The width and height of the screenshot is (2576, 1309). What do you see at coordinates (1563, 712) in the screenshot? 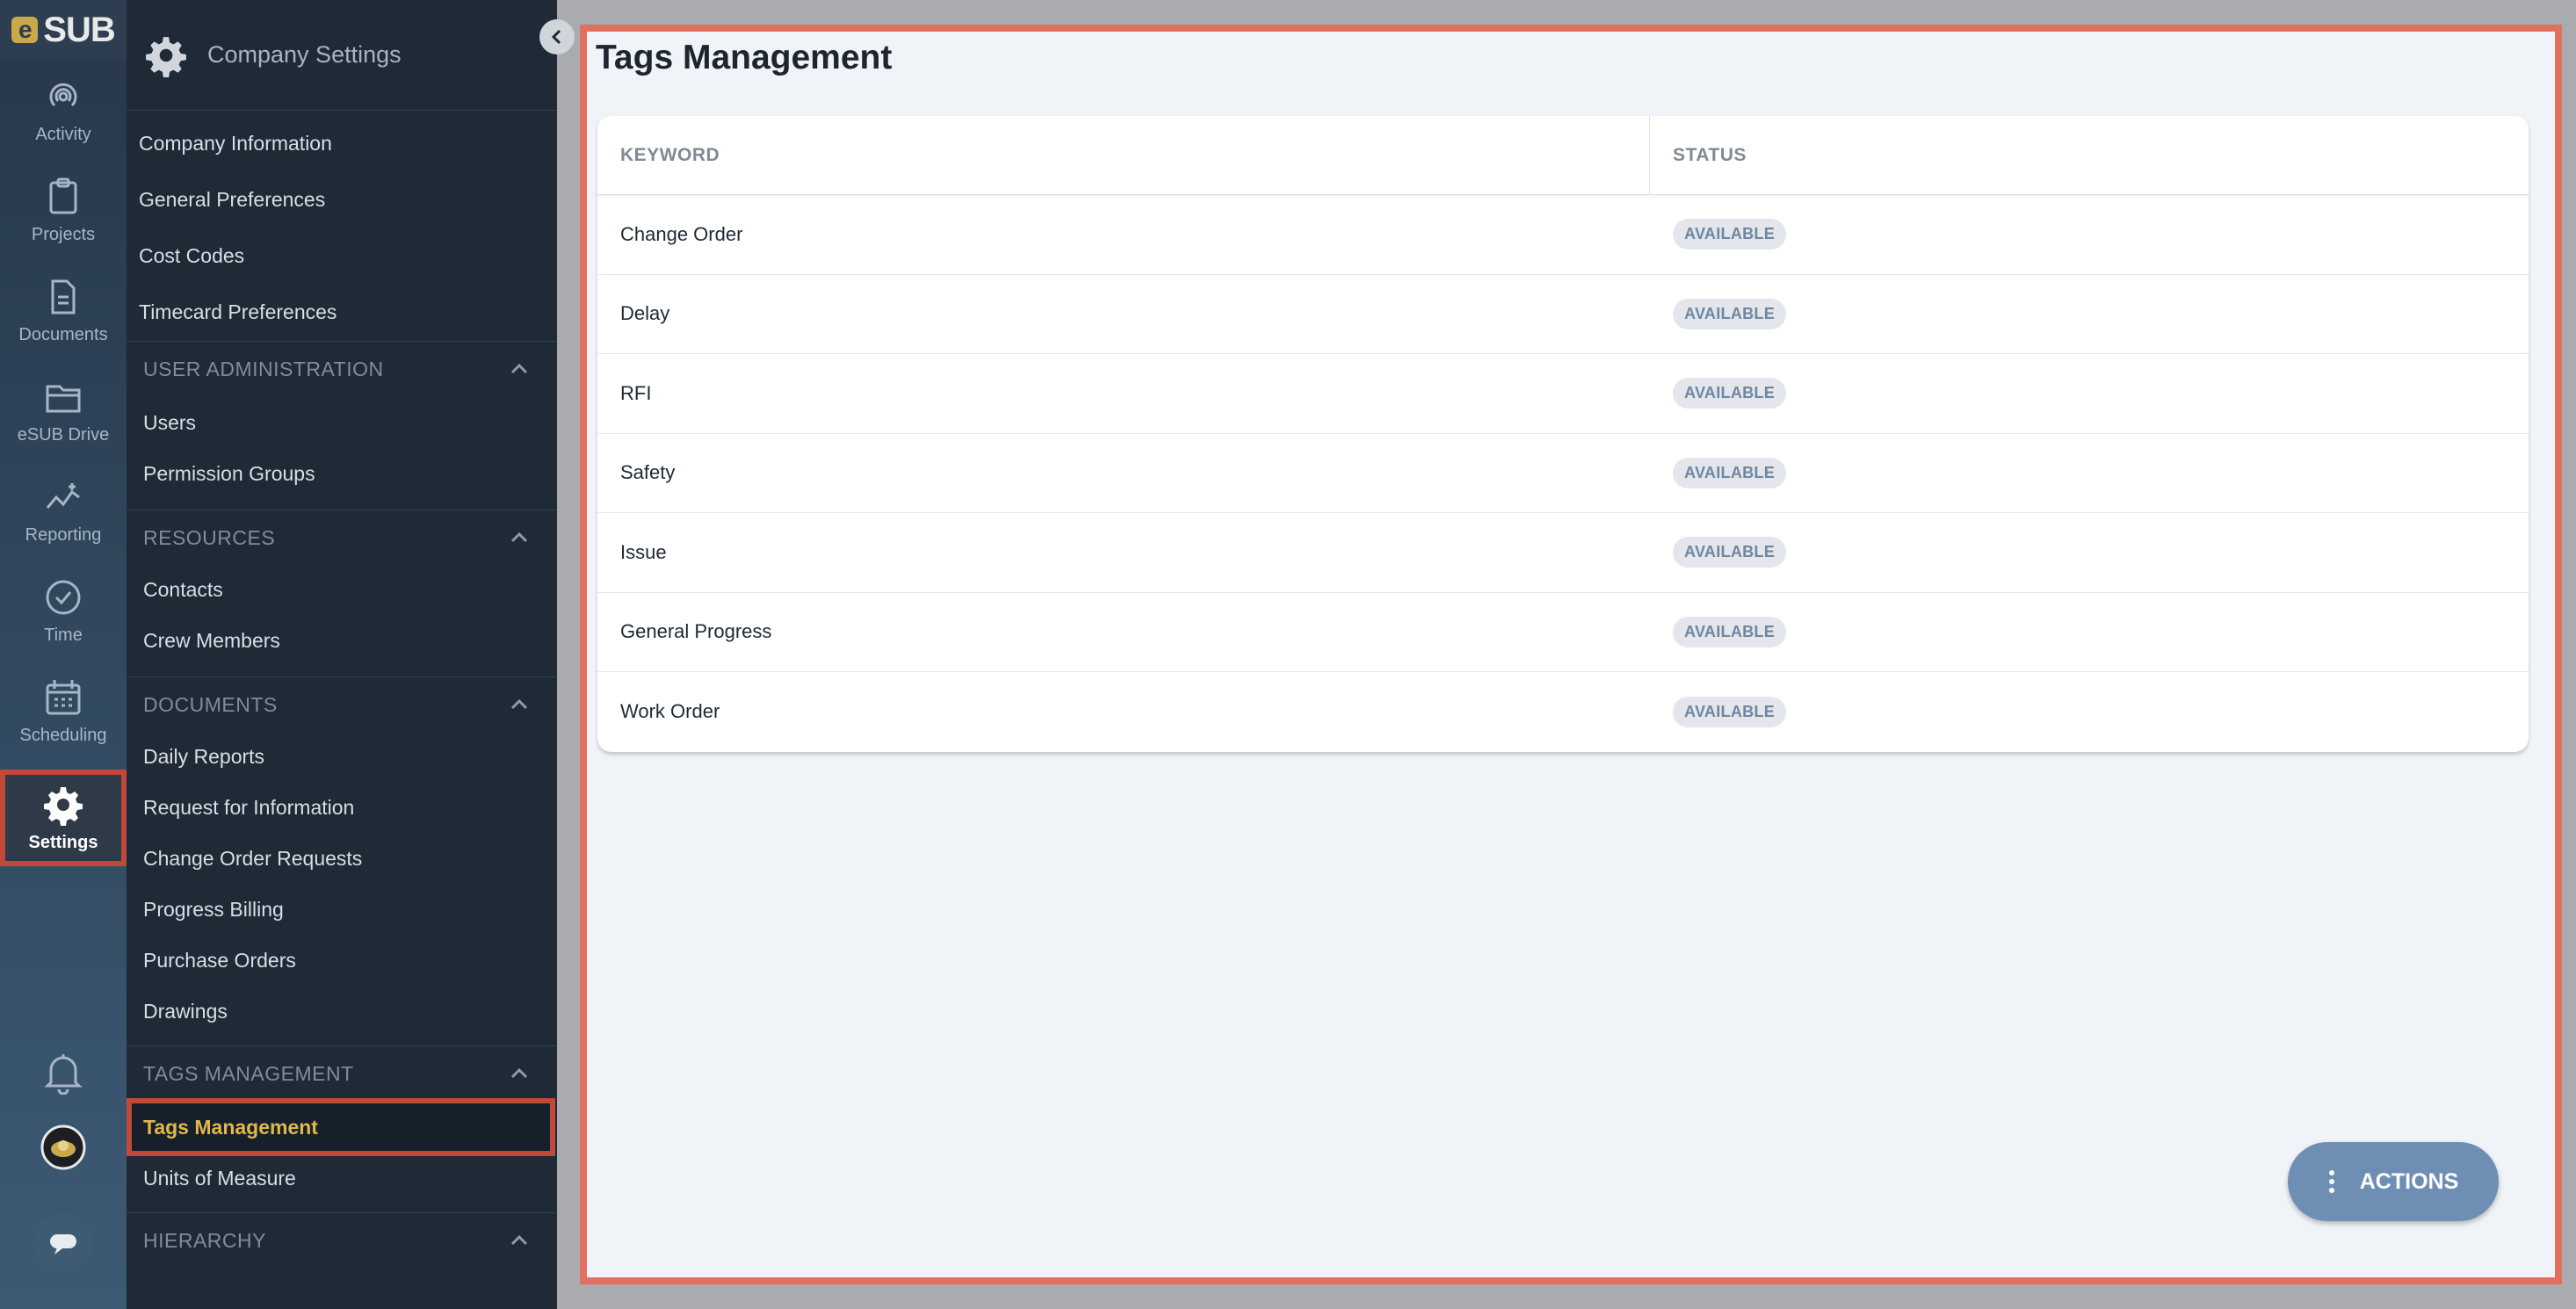
I see `table-row: Work Order AVAILABLE` at bounding box center [1563, 712].